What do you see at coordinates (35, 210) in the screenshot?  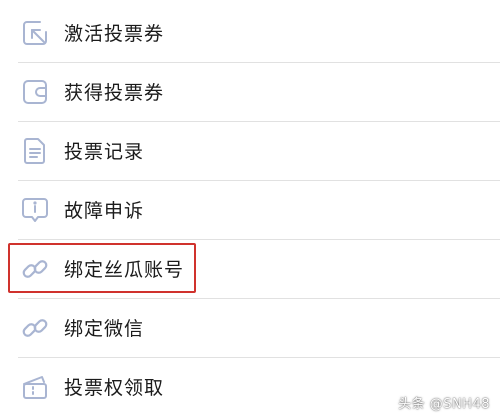 I see `info-bubble-icon` at bounding box center [35, 210].